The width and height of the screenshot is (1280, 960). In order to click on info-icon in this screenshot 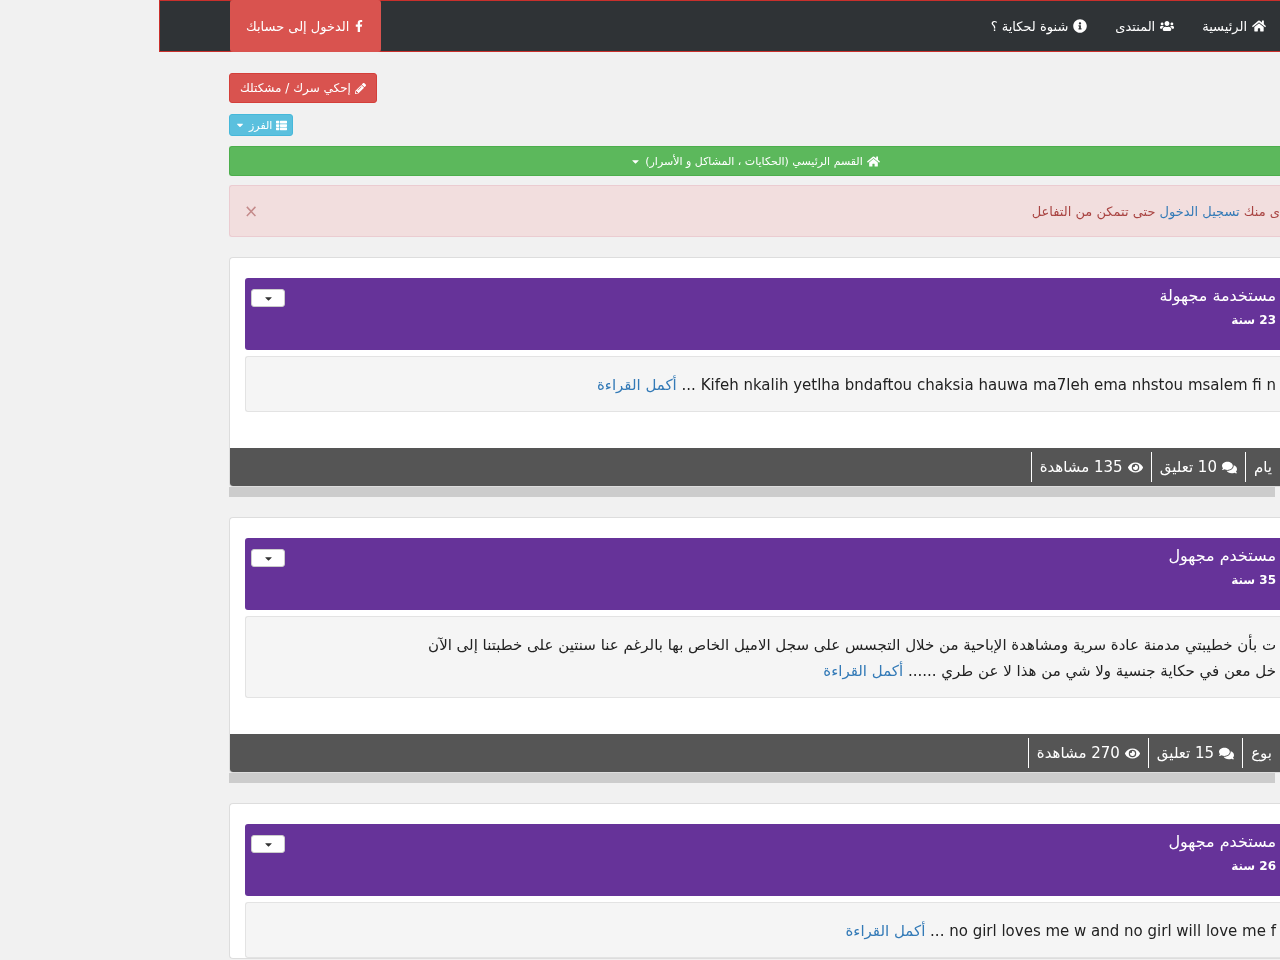, I will do `click(1080, 26)`.